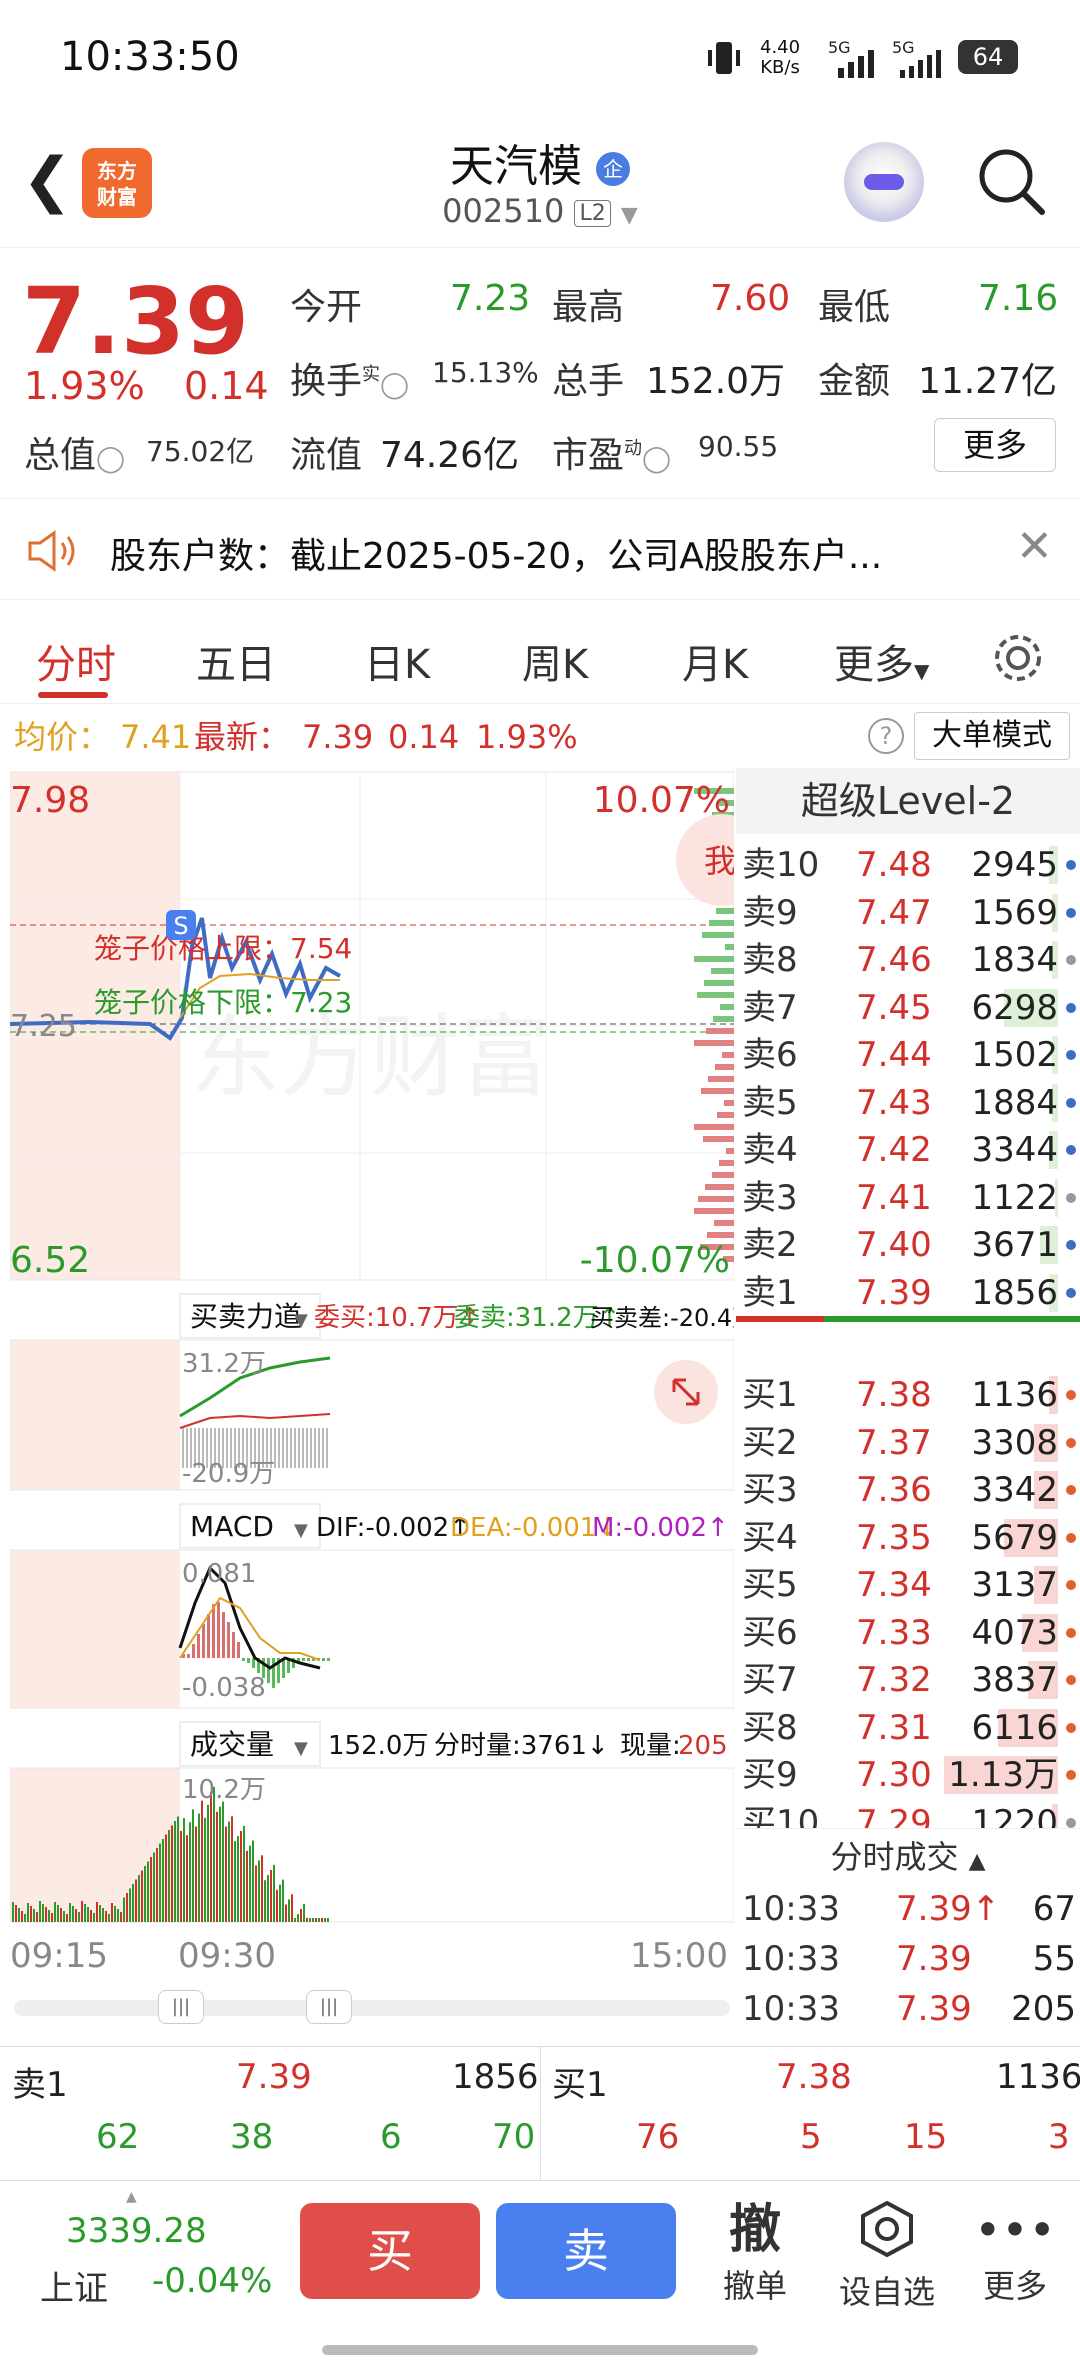 Image resolution: width=1080 pixels, height=2376 pixels. I want to click on level-volume: 2945, so click(1014, 865).